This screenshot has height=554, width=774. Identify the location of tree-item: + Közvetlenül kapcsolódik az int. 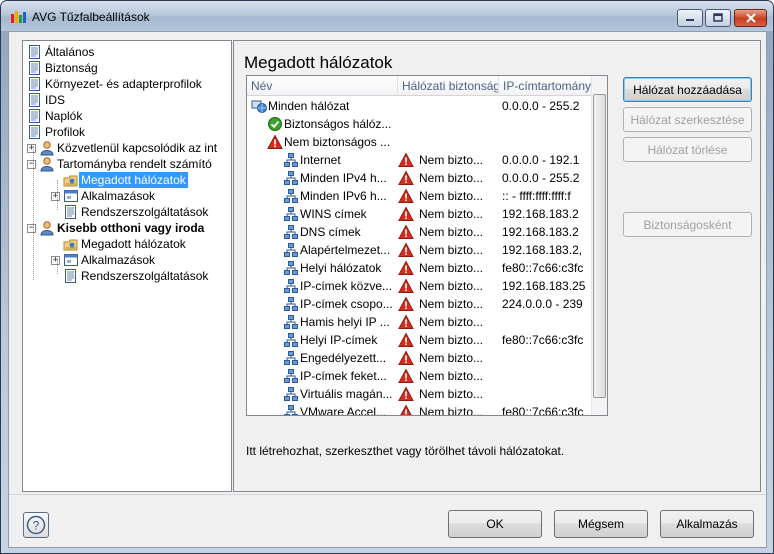
(123, 148).